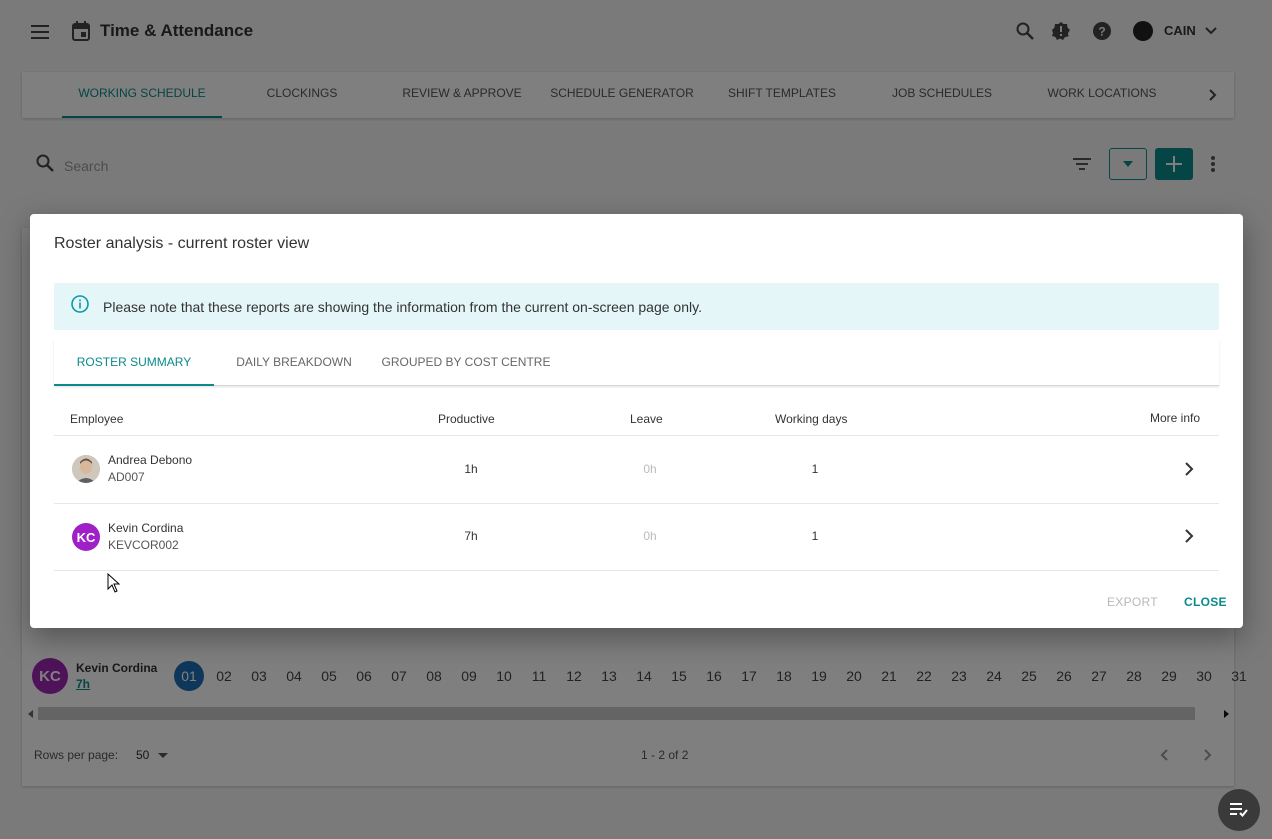  What do you see at coordinates (1132, 602) in the screenshot?
I see `export-button: EXPORT` at bounding box center [1132, 602].